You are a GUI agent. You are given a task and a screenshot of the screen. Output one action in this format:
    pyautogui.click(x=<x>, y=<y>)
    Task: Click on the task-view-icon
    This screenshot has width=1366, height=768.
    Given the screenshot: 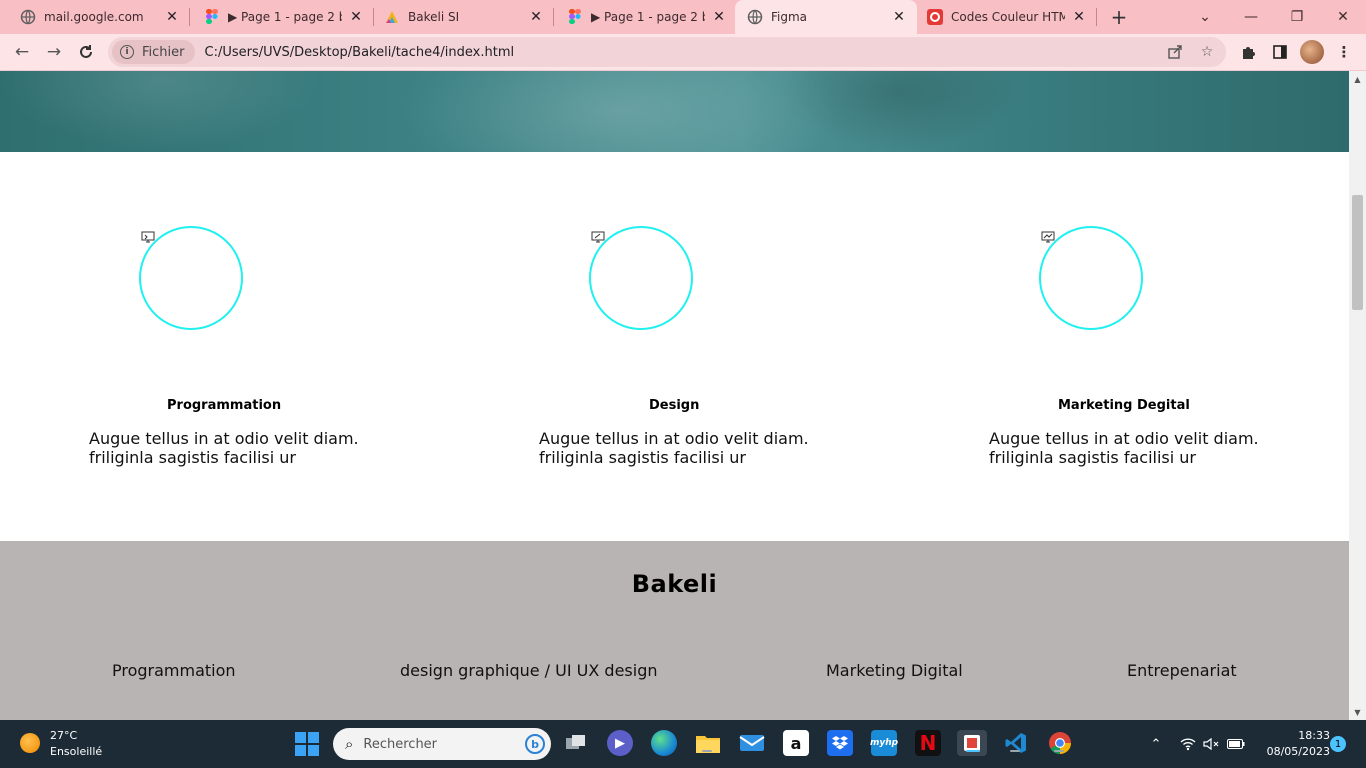 What is the action you would take?
    pyautogui.click(x=576, y=743)
    